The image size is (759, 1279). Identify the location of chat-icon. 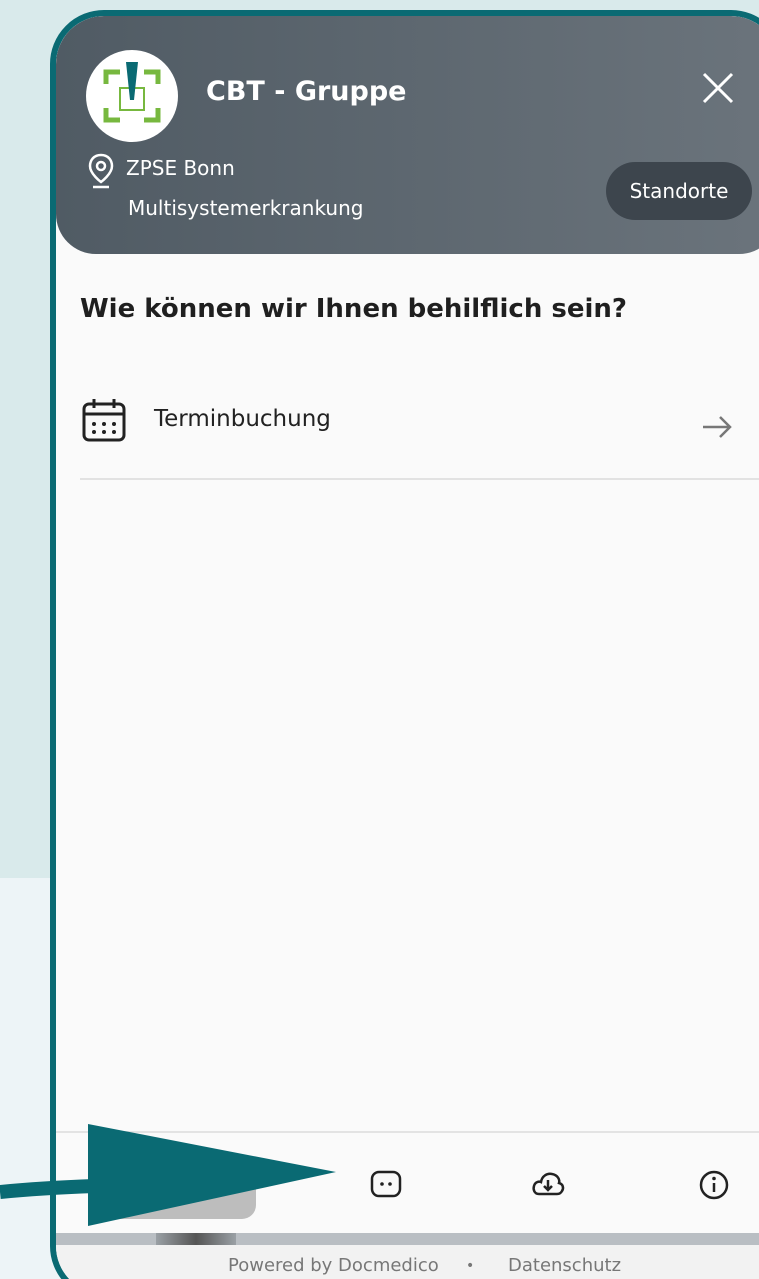
(386, 1185).